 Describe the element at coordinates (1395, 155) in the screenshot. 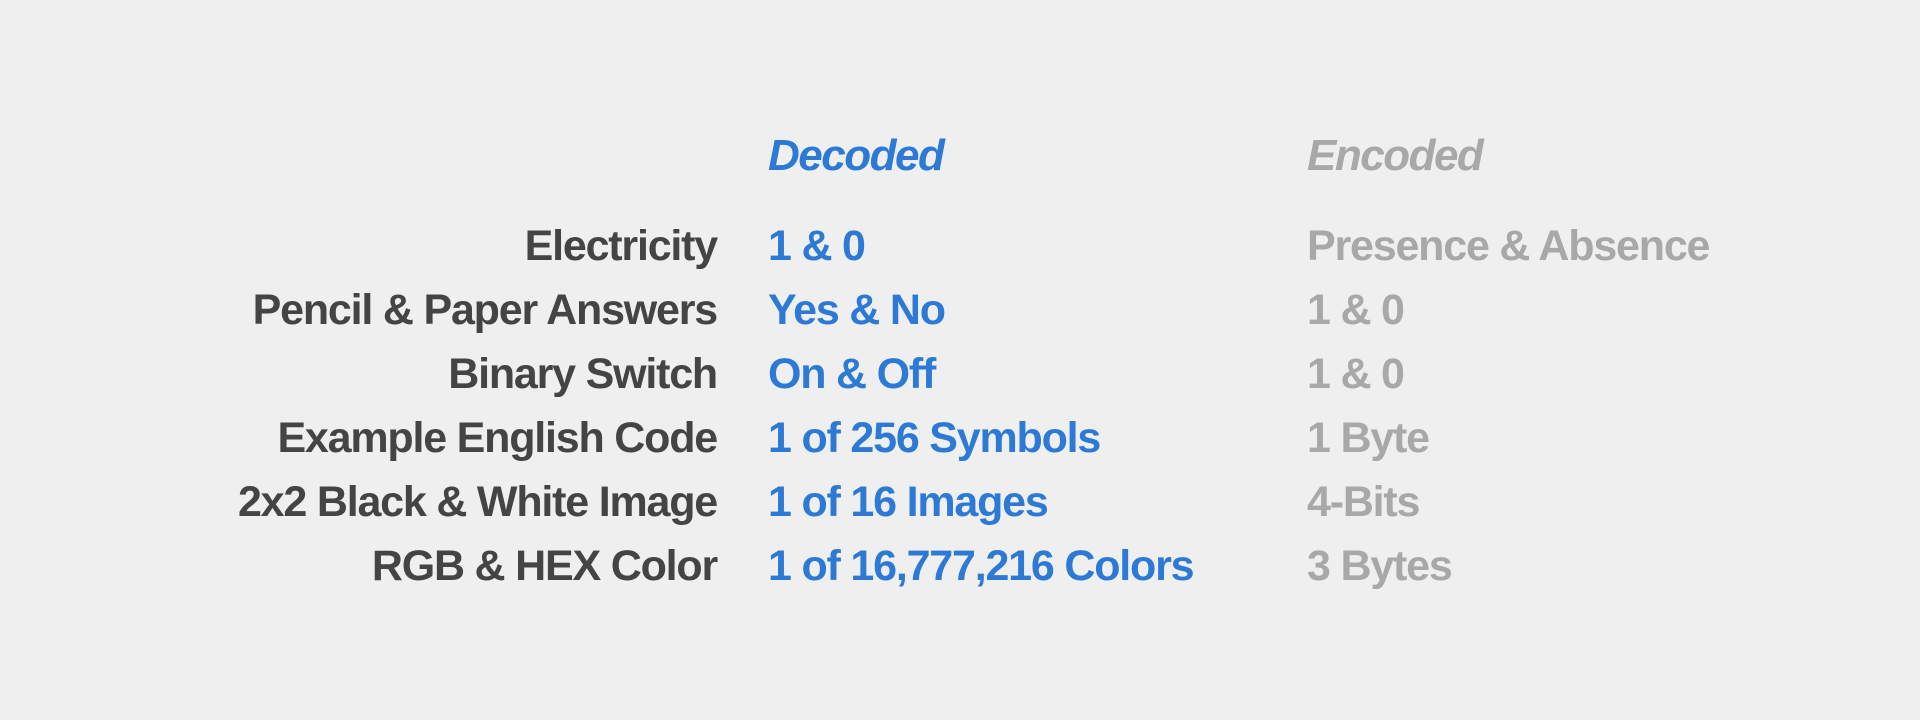

I see `encoded-column-header: Encoded` at that location.